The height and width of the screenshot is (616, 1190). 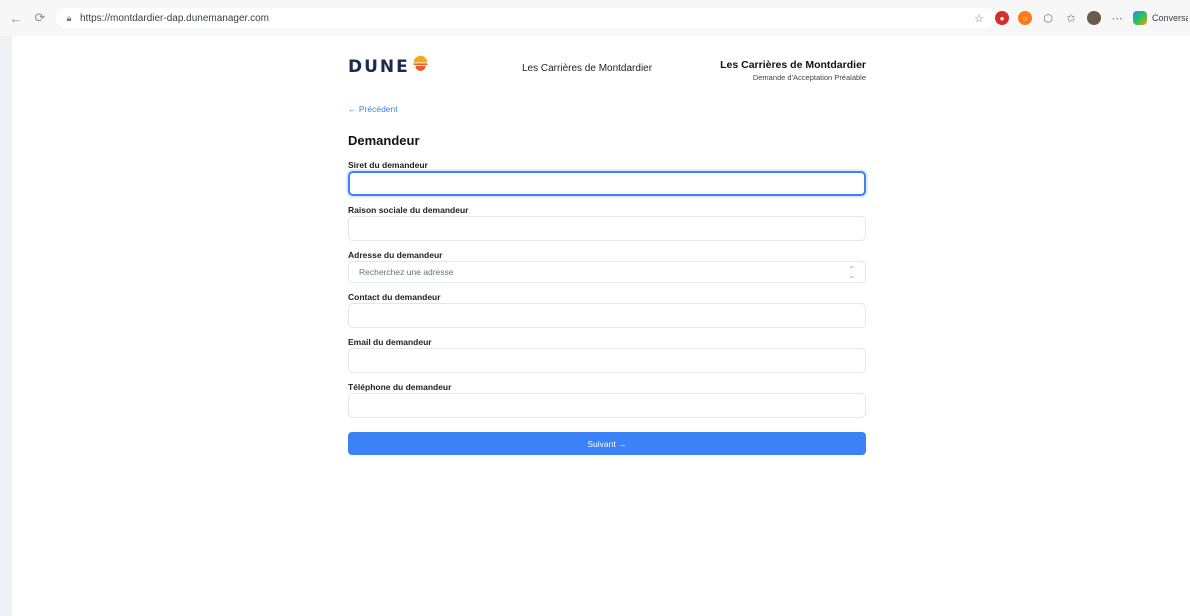 I want to click on header-company: Les Carrières de Montdardier, so click(x=793, y=65).